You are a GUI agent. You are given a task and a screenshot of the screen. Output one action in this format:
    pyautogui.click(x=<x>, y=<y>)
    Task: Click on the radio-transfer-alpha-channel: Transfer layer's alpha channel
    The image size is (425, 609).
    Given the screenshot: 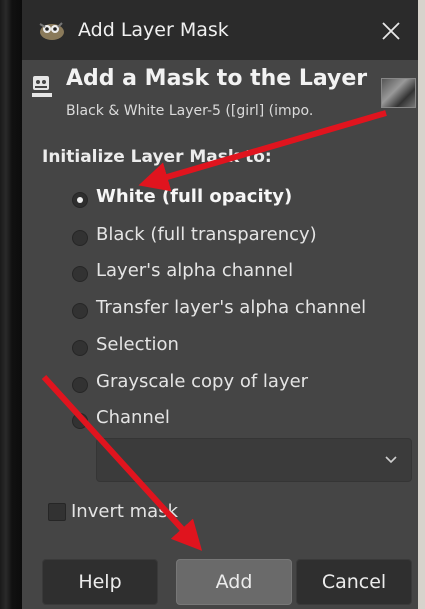 What is the action you would take?
    pyautogui.click(x=237, y=309)
    